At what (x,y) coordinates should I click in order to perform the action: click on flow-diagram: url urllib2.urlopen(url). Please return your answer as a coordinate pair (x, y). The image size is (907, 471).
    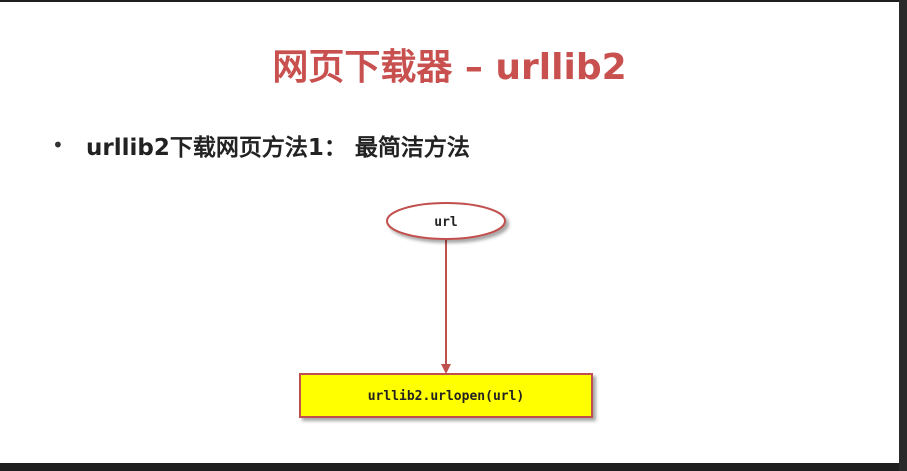
    Looking at the image, I should click on (446, 310).